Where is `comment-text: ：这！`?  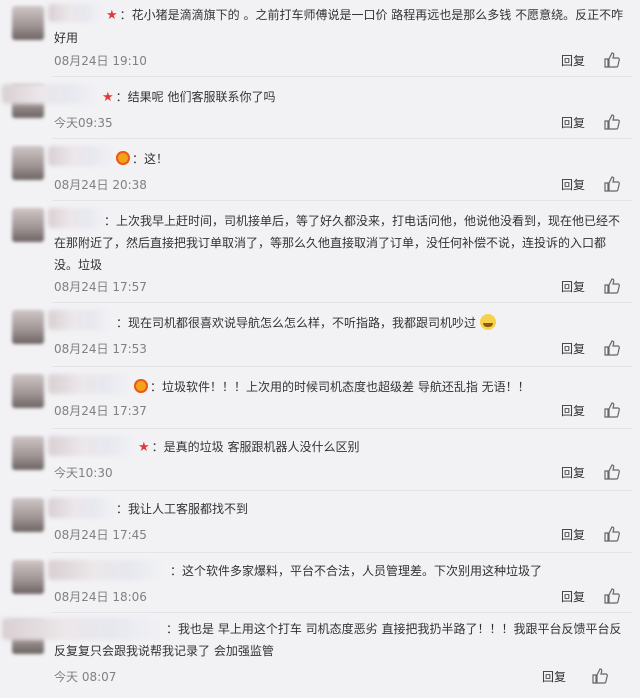 comment-text: ：这！ is located at coordinates (142, 159).